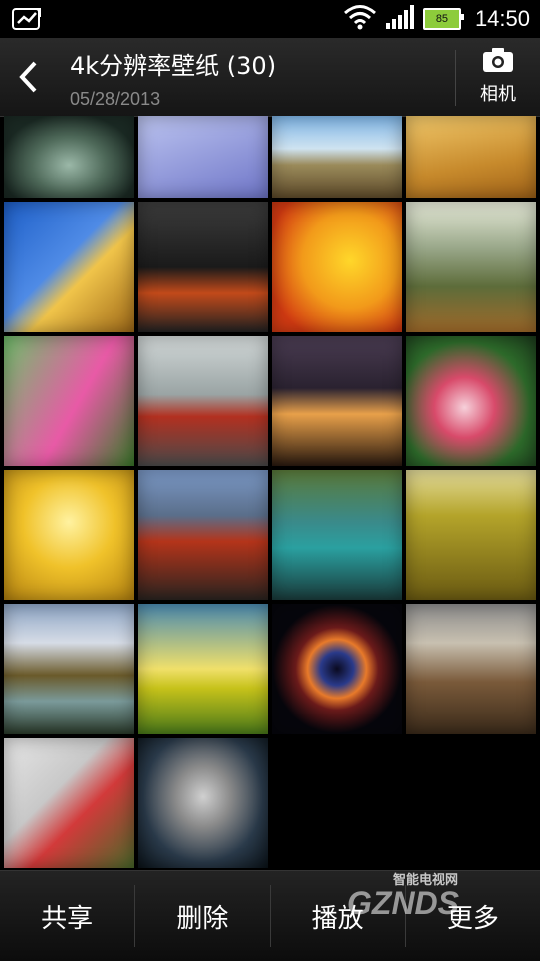 This screenshot has height=961, width=540. What do you see at coordinates (69, 157) in the screenshot?
I see `tile-glass-globe` at bounding box center [69, 157].